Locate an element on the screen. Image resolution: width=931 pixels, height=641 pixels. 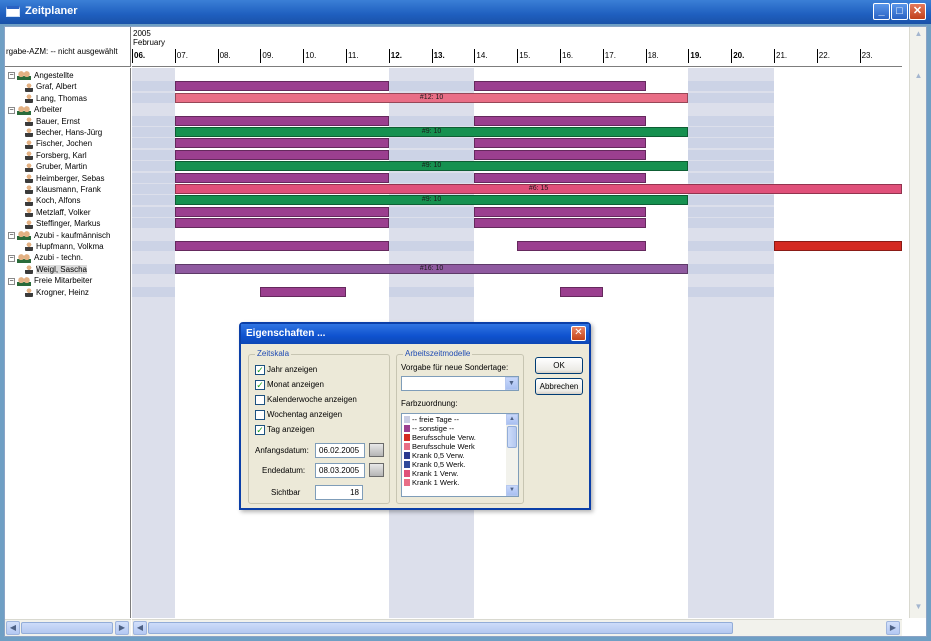
tree-person-item: Becher, Hans-Jürg is located at coordinates (63, 132).